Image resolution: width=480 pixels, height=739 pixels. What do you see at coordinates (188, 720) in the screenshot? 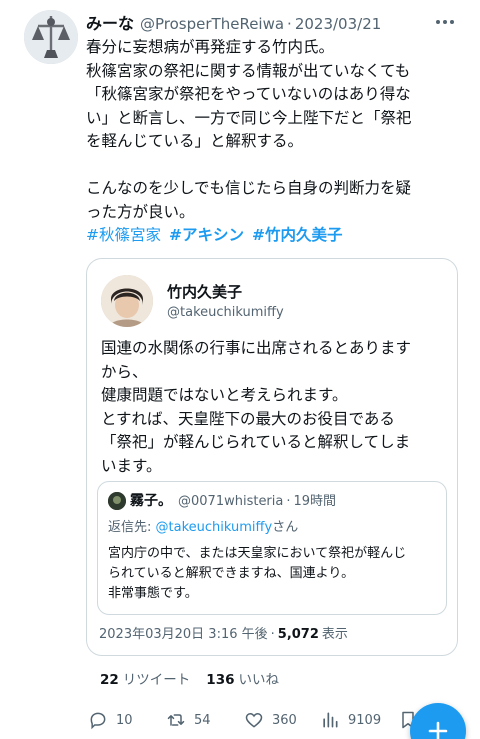
I see `retweet-button: 54` at bounding box center [188, 720].